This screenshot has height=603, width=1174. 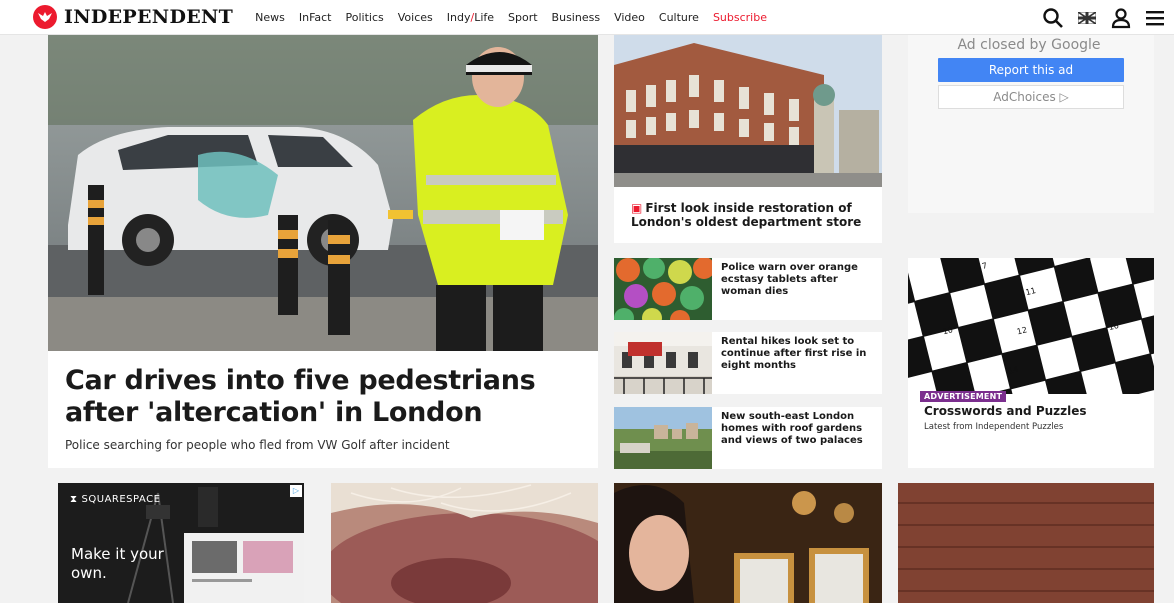 I want to click on woman-story-card, so click(x=748, y=543).